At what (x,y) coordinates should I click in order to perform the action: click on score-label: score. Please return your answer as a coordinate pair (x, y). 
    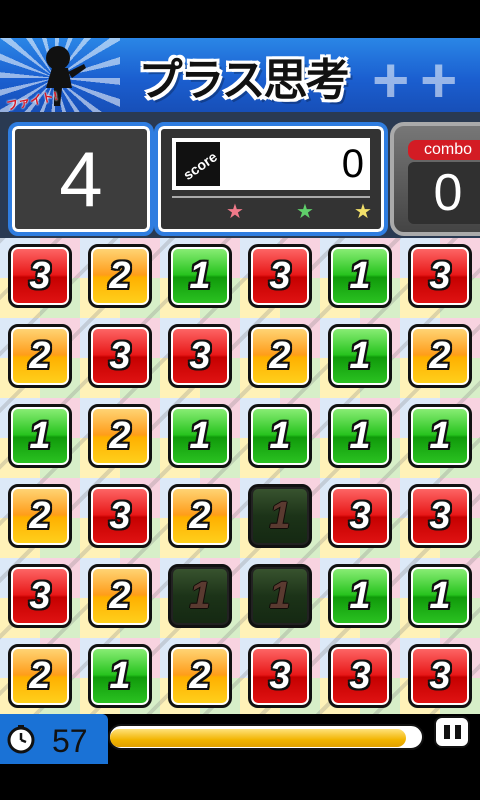
    Looking at the image, I should click on (200, 165).